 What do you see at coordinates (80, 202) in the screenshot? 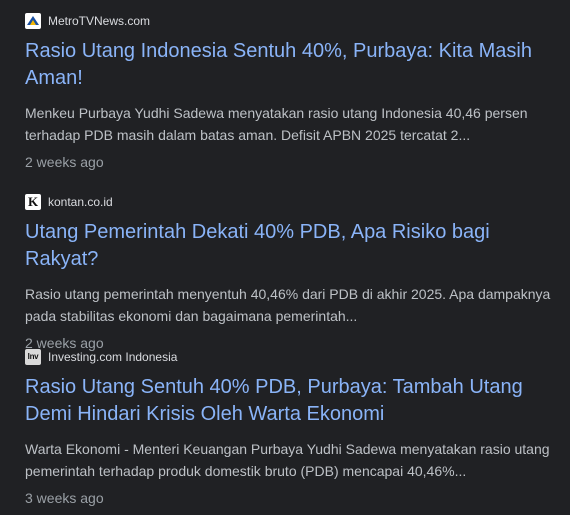
I see `source-name: kontan.co.id` at bounding box center [80, 202].